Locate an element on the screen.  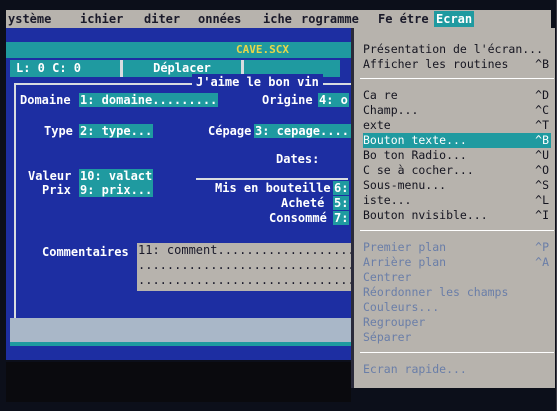
window-title: CAVE.SCX is located at coordinates (262, 49).